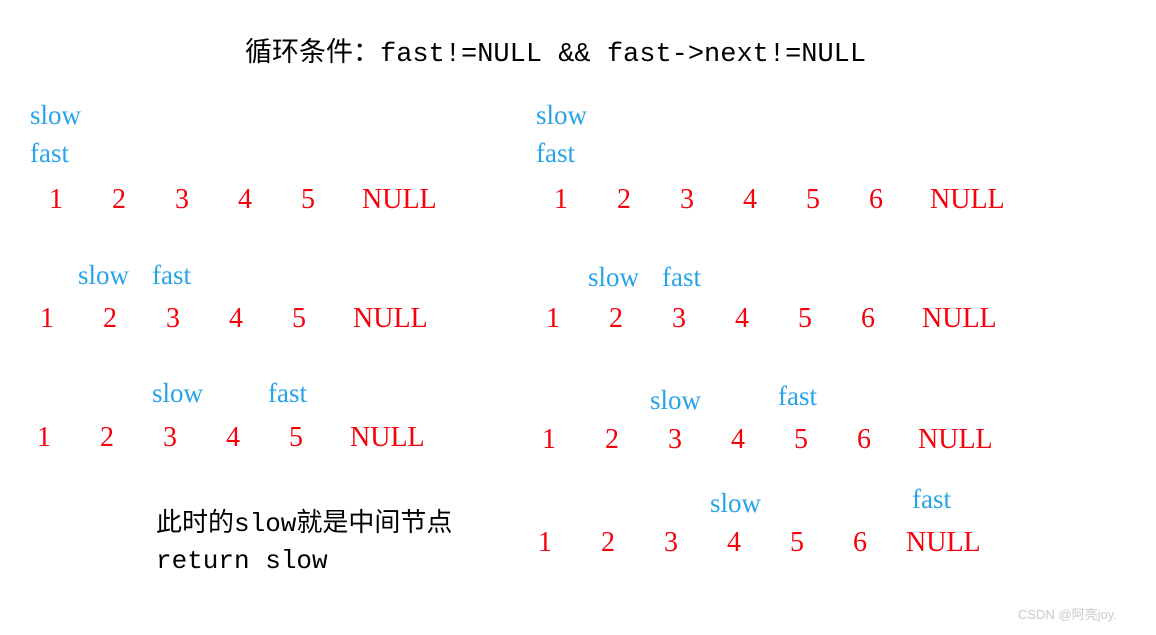  I want to click on page-title: 循环条件：fast!=NULL && fast->next!=NULL, so click(556, 55).